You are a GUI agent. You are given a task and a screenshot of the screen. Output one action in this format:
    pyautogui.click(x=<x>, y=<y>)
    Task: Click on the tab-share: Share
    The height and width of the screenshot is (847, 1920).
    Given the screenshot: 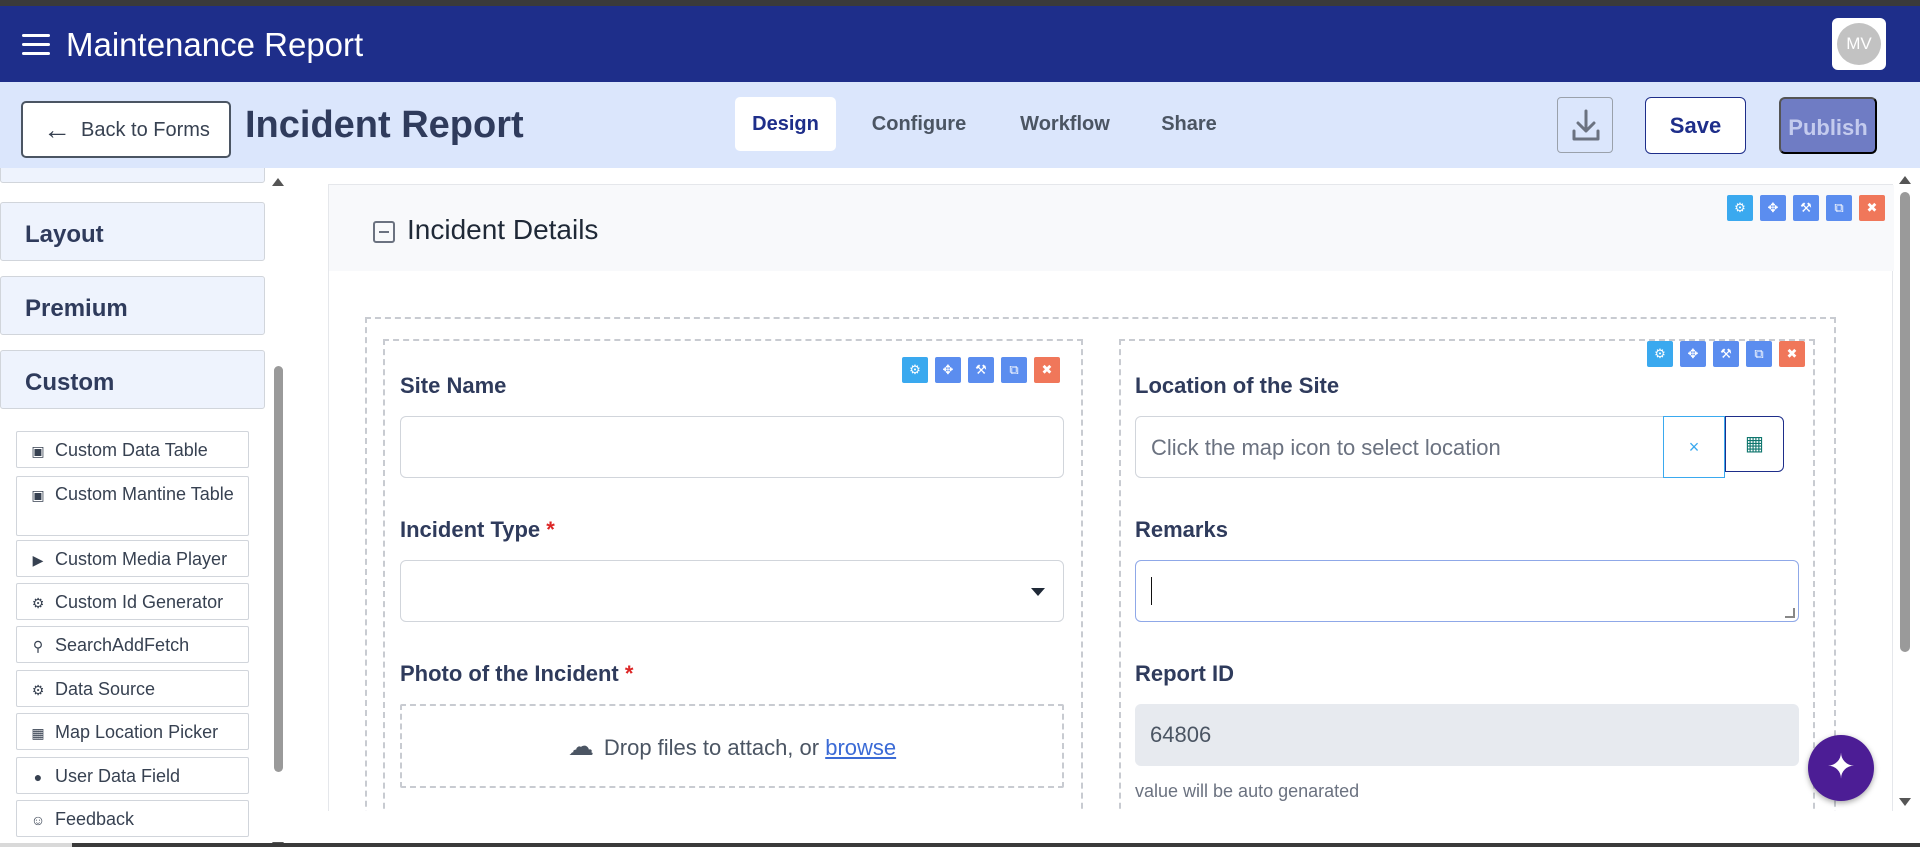 What is the action you would take?
    pyautogui.click(x=1189, y=124)
    